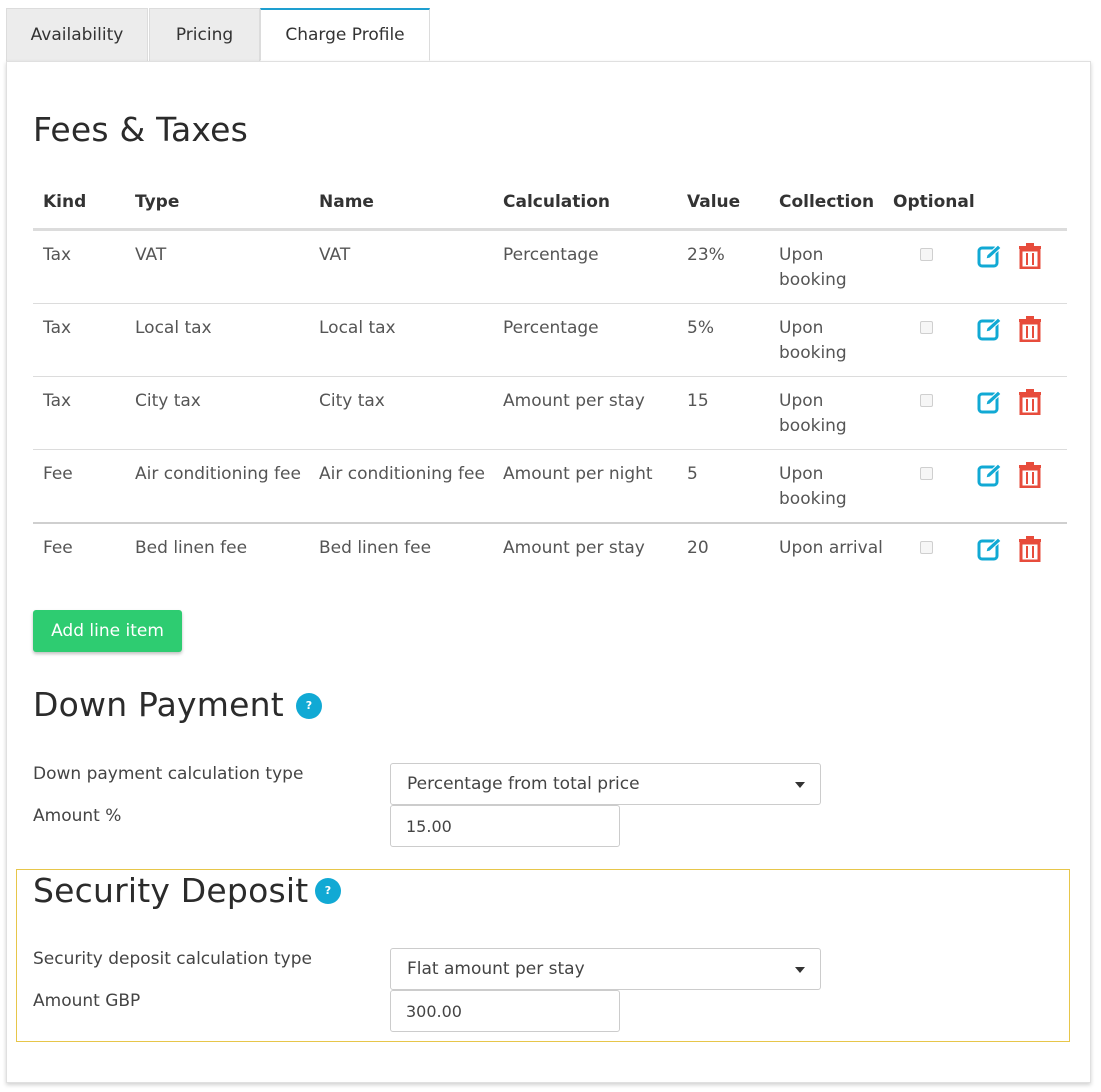  Describe the element at coordinates (930, 203) in the screenshot. I see `column-header-optional: Optional` at that location.